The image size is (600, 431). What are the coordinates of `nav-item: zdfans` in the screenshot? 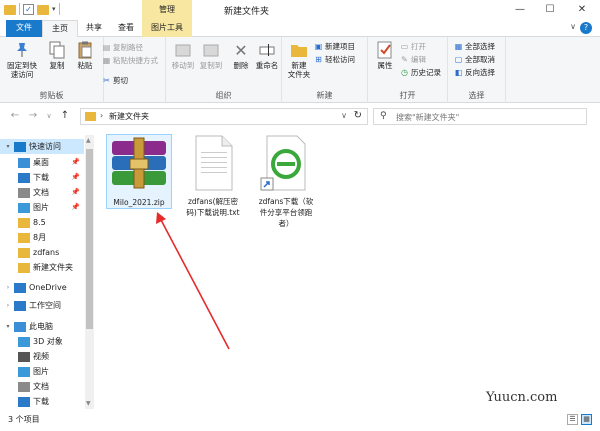 It's located at (42, 252).